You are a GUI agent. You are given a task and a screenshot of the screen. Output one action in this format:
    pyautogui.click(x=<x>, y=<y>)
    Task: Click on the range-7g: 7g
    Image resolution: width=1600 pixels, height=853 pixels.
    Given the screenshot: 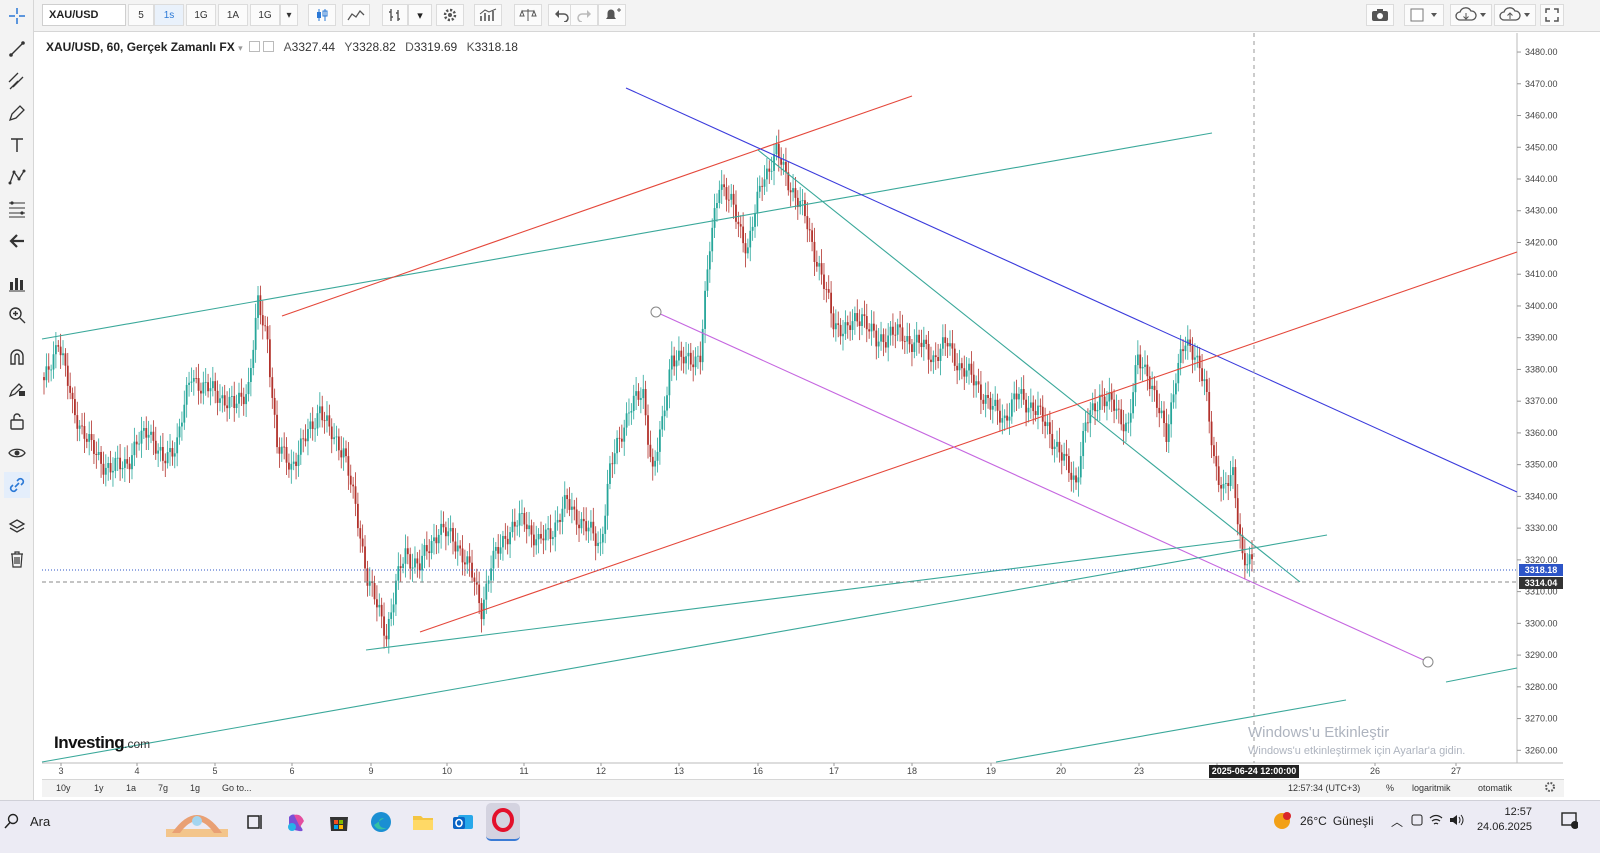 What is the action you would take?
    pyautogui.click(x=163, y=788)
    